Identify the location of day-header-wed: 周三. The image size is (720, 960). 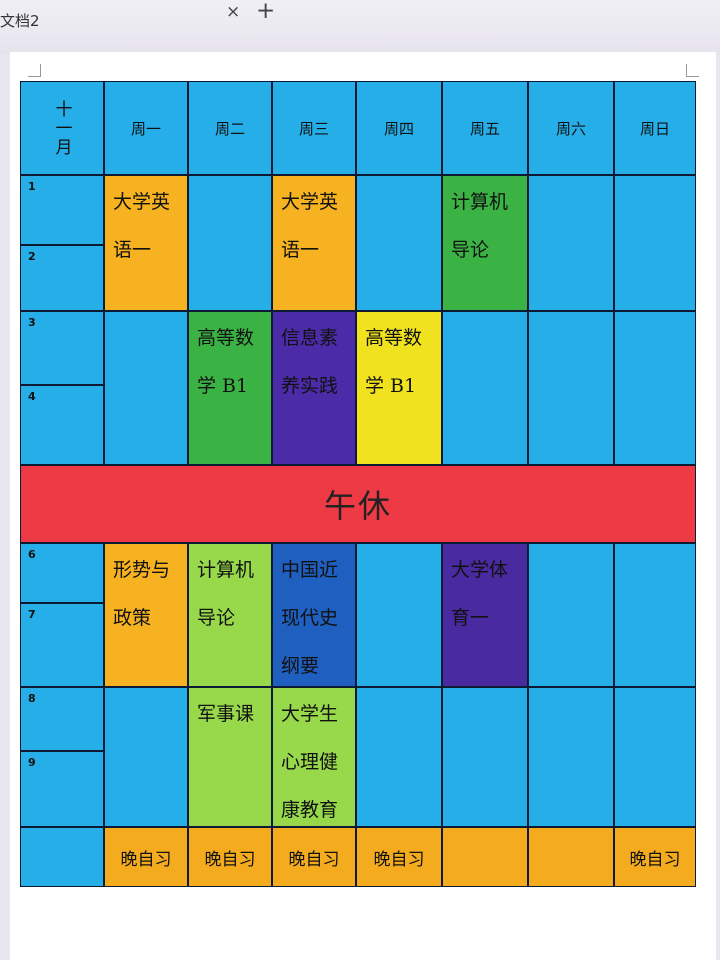
(314, 128).